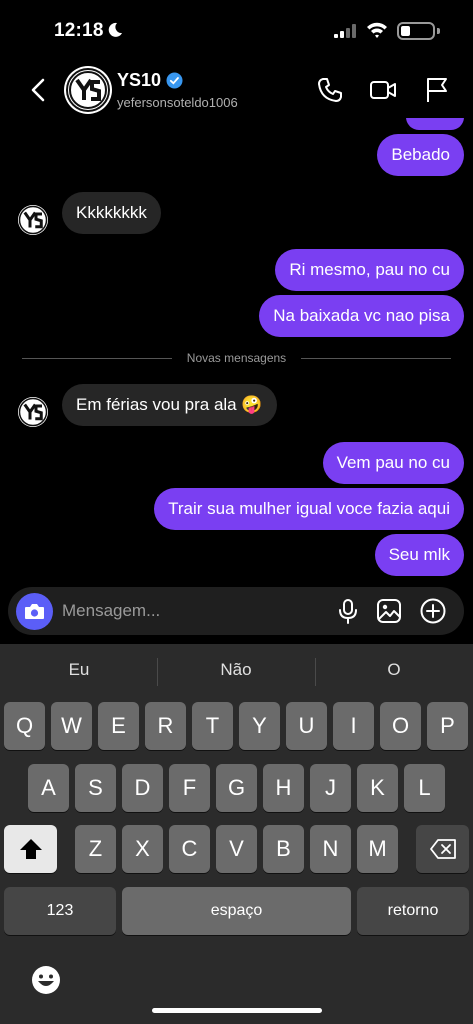 The height and width of the screenshot is (1024, 473). Describe the element at coordinates (283, 788) in the screenshot. I see `key: H` at that location.